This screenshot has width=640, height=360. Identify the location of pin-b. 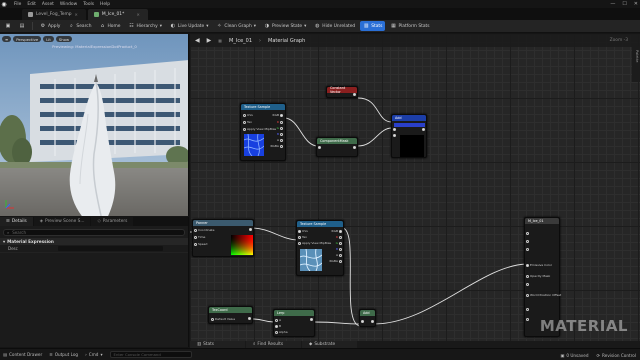
(394, 135).